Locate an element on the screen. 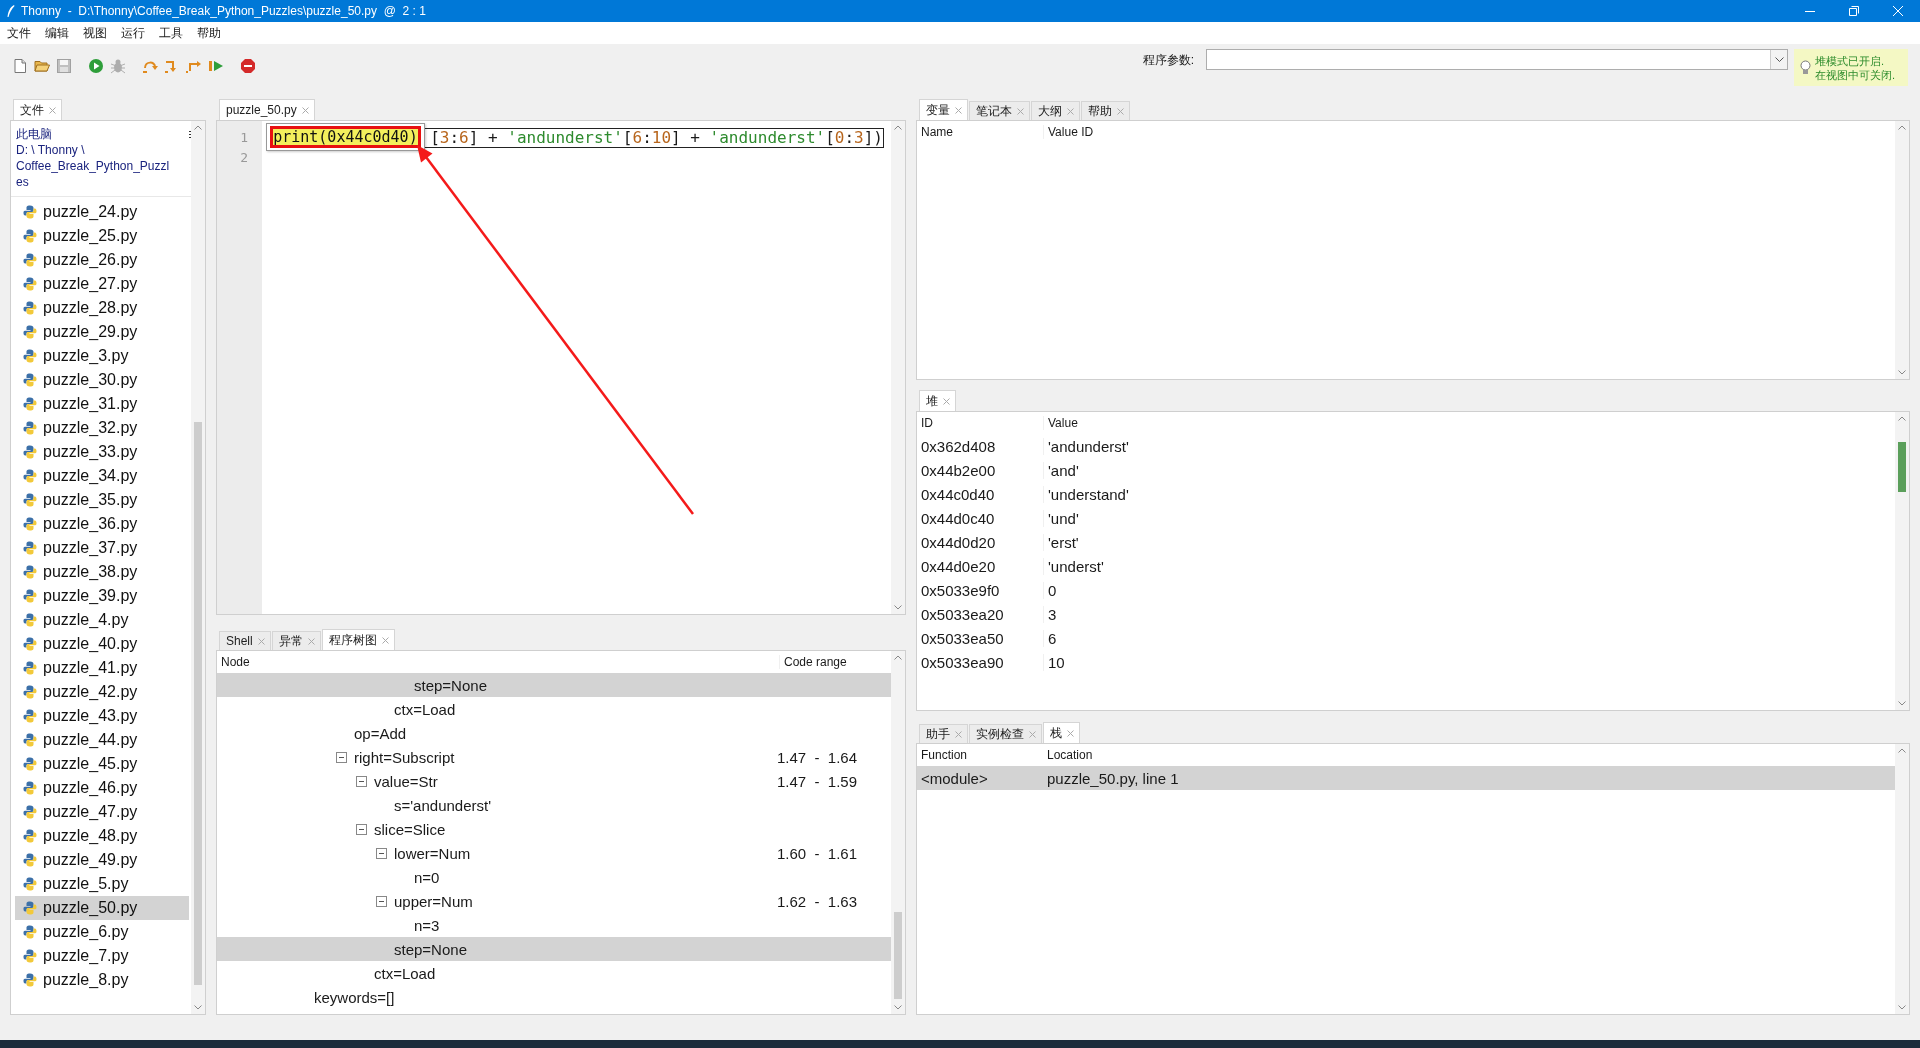 Image resolution: width=1920 pixels, height=1048 pixels. panel-tab: 助手 is located at coordinates (943, 733).